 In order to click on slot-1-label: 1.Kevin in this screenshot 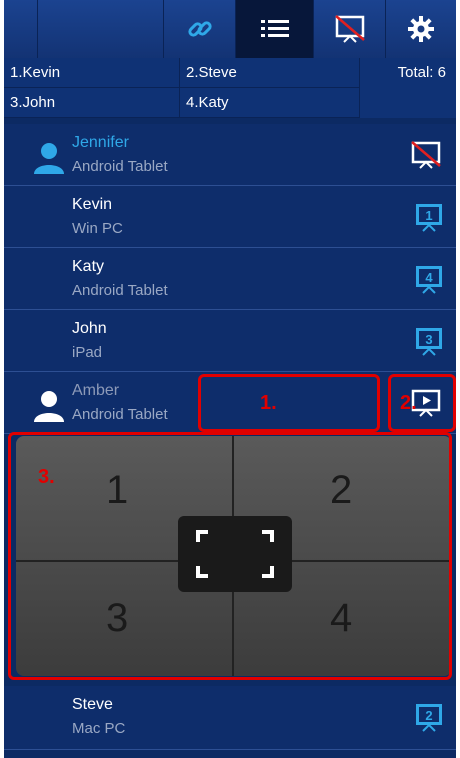, I will do `click(92, 73)`.